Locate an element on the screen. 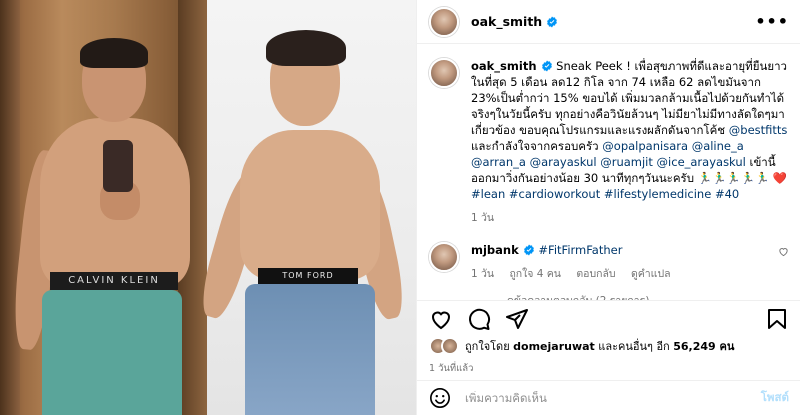 Image resolution: width=800 pixels, height=415 pixels. comment-input is located at coordinates (613, 398).